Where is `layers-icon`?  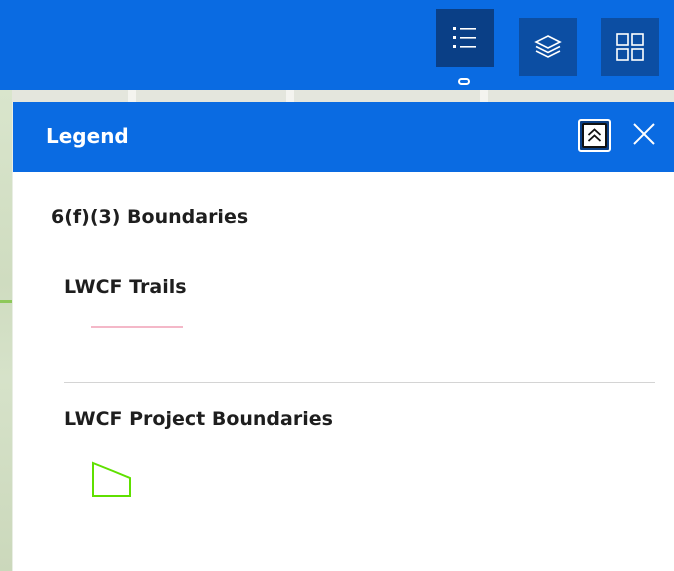 layers-icon is located at coordinates (548, 47).